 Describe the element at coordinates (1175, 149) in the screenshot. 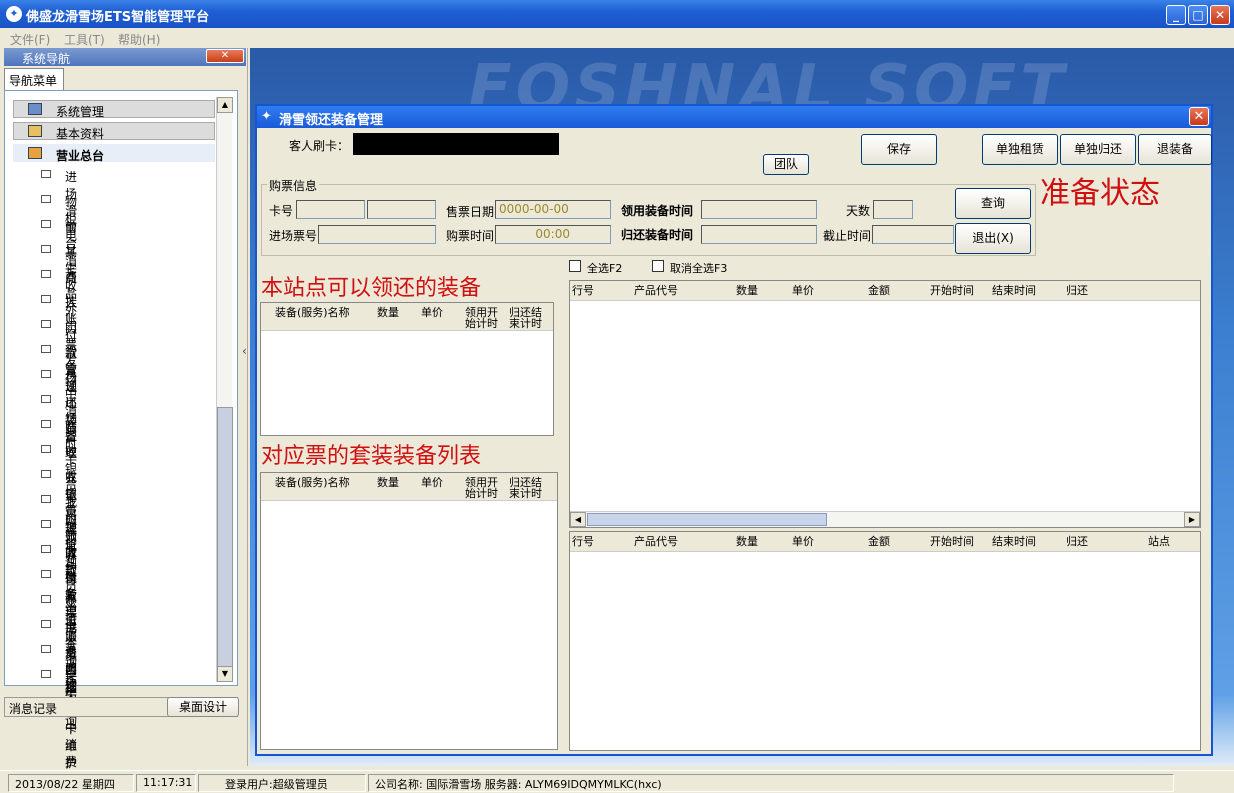

I see `refund-button: 退装备` at that location.